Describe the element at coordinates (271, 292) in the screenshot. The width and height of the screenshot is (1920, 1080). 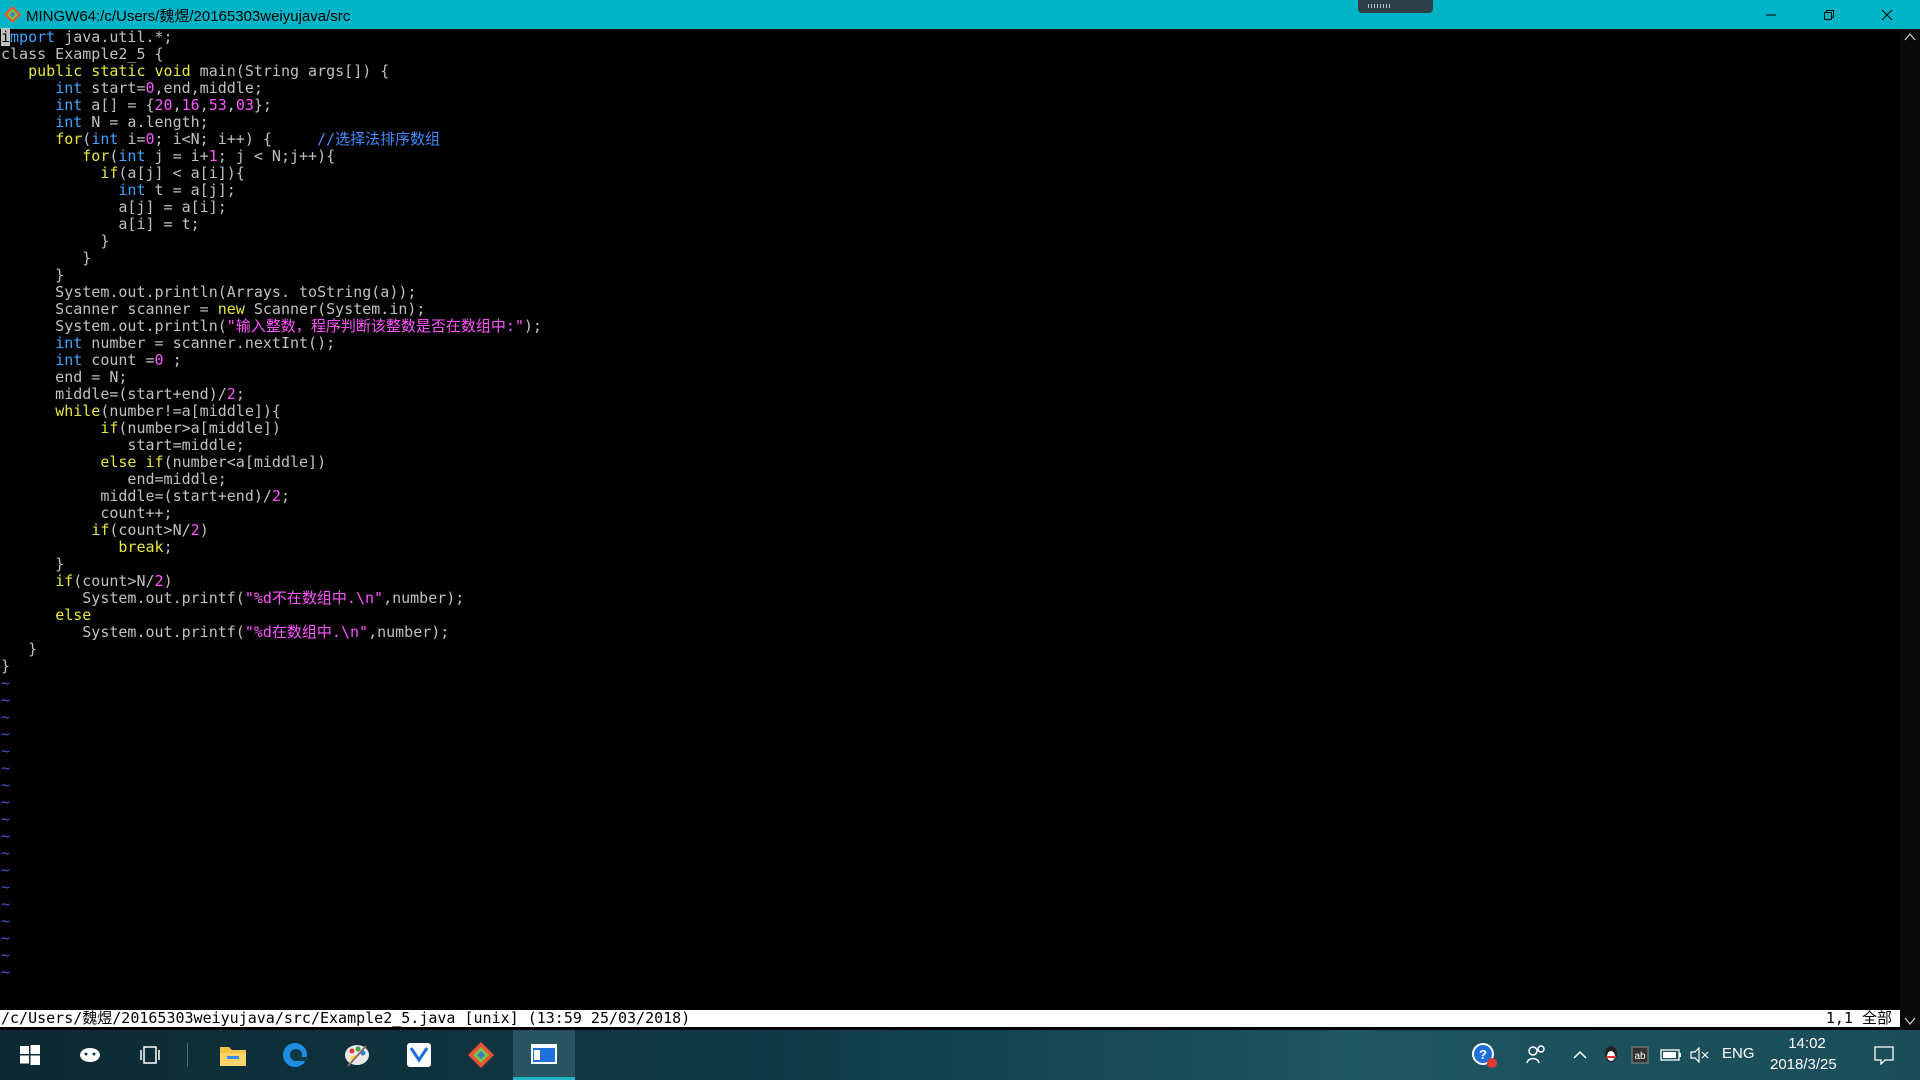
I see `code-line: System.out.println(Arrays. toString(a));` at that location.